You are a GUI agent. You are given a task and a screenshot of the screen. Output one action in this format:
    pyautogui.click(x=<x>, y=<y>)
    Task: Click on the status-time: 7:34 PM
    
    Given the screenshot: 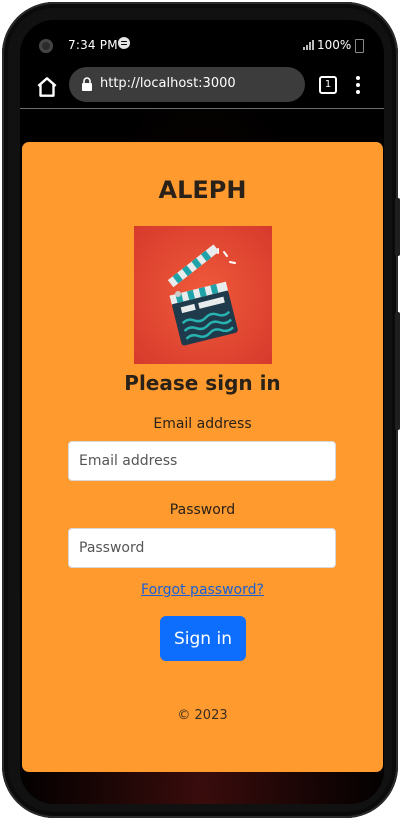 What is the action you would take?
    pyautogui.click(x=93, y=45)
    